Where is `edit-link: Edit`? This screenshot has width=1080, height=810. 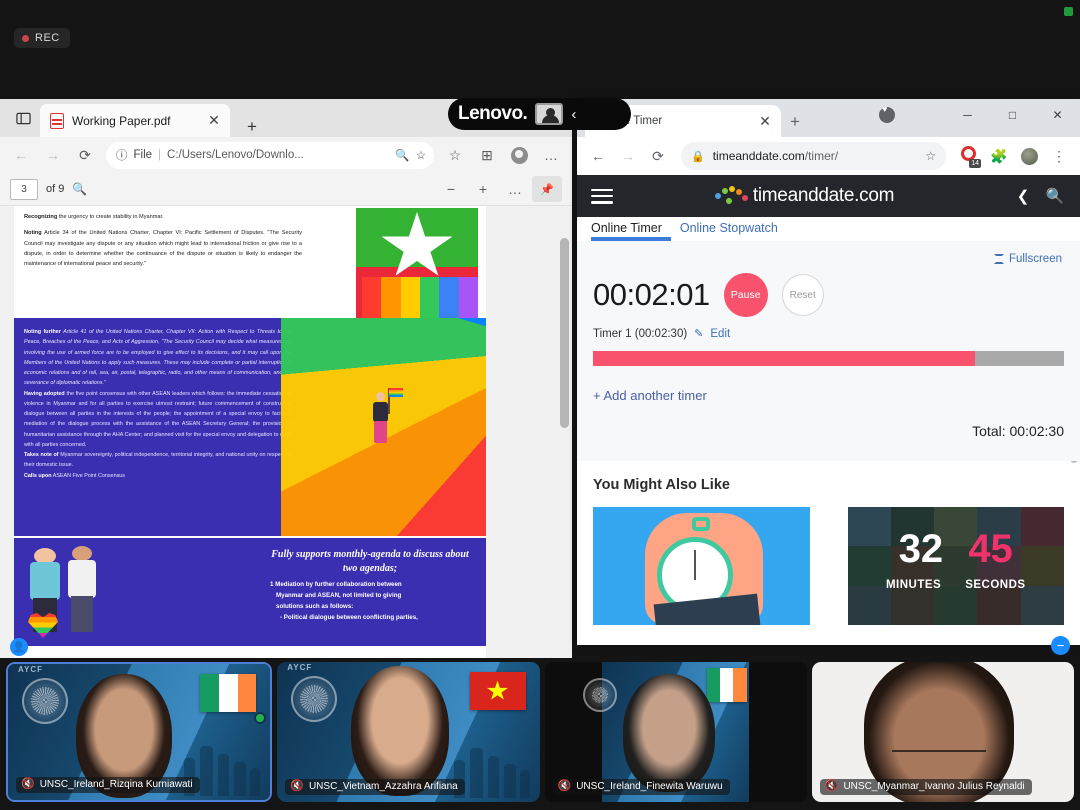
edit-link: Edit is located at coordinates (720, 334).